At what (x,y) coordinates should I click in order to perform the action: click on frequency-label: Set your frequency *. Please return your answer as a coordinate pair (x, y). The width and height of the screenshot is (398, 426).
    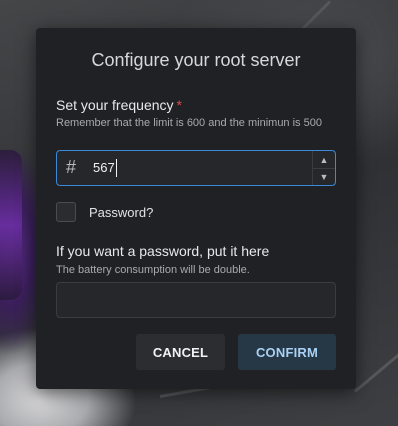
    Looking at the image, I should click on (119, 105).